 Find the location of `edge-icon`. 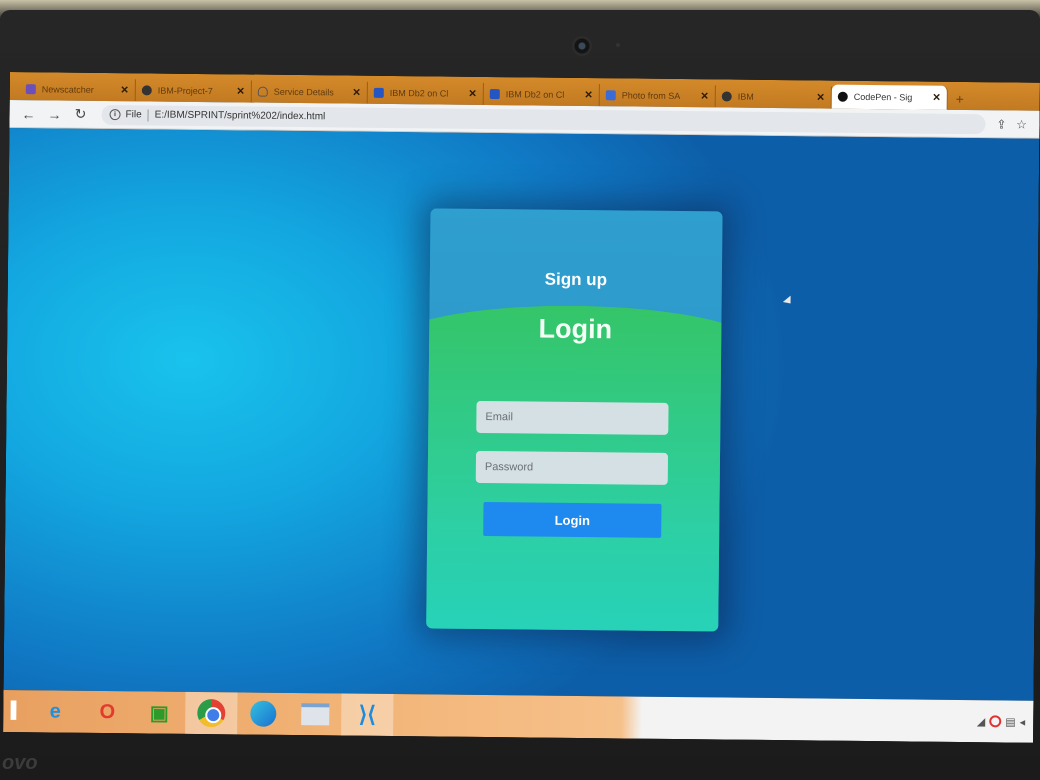

edge-icon is located at coordinates (263, 713).